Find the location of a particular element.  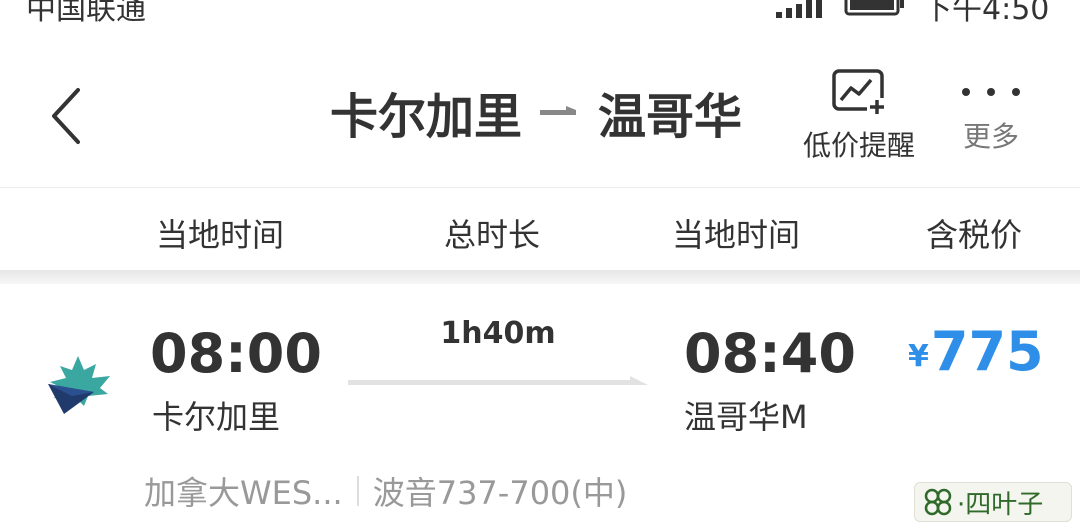

route-arrow-icon is located at coordinates (558, 110).